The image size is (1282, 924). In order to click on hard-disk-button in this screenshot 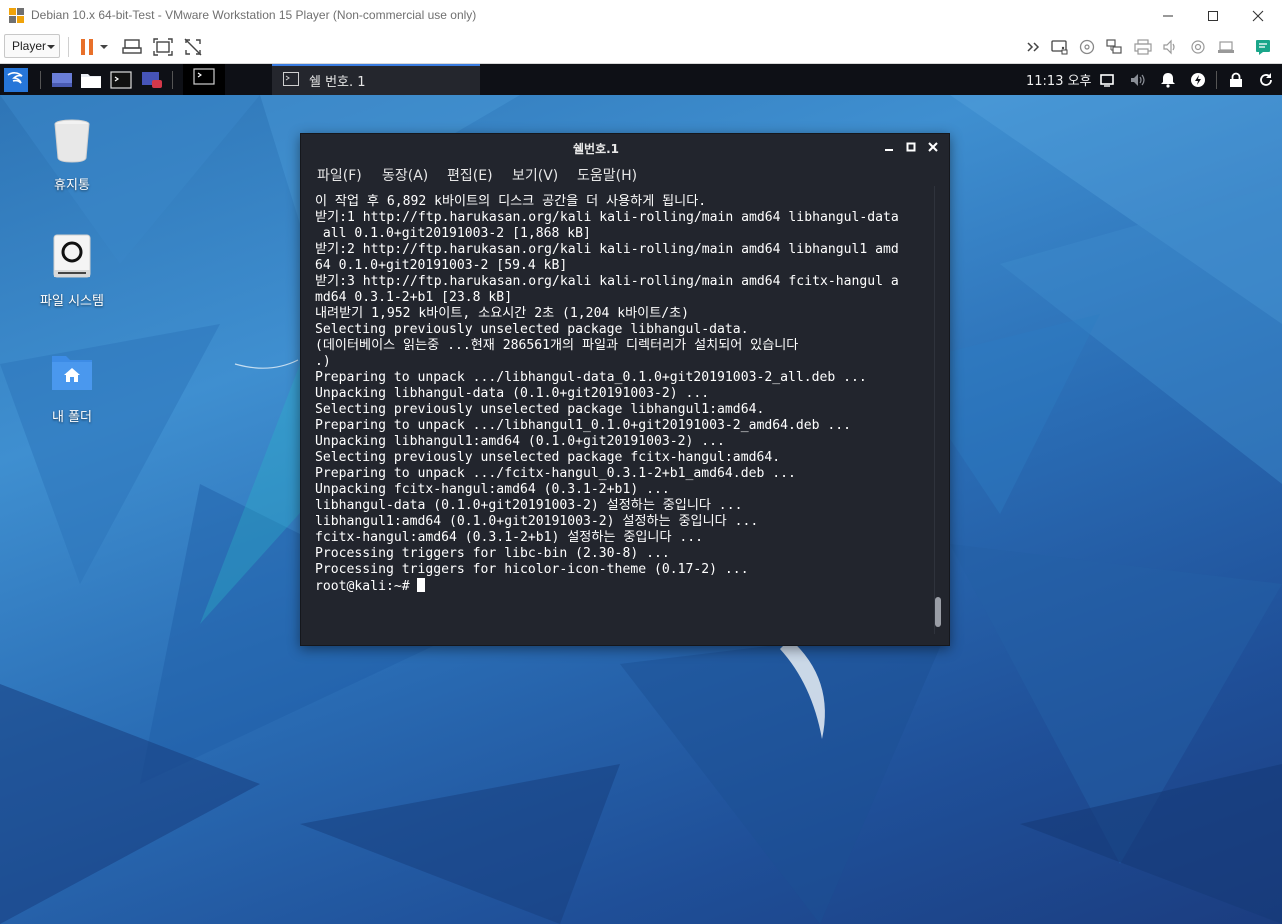, I will do `click(1059, 47)`.